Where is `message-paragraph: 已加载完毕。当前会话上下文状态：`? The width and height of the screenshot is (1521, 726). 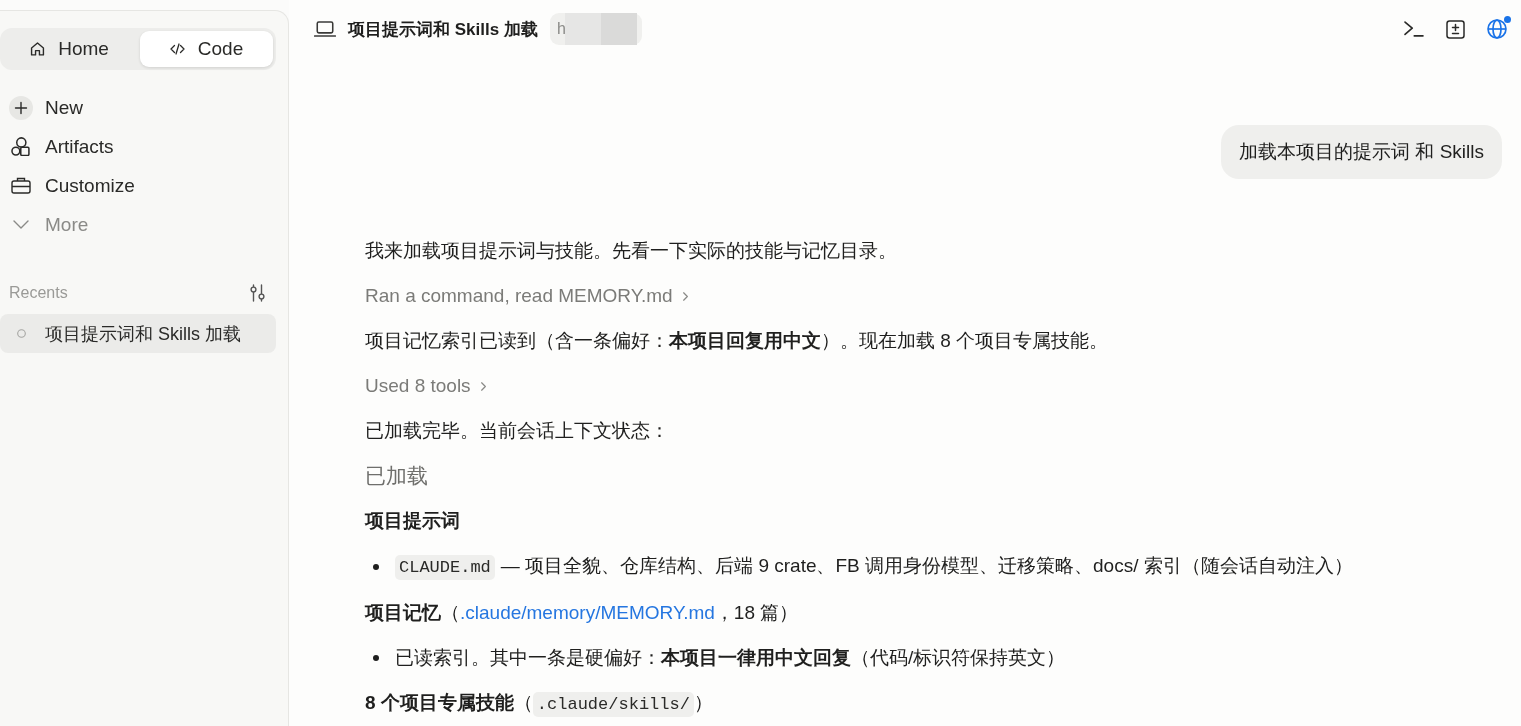
message-paragraph: 已加载完毕。当前会话上下文状态： is located at coordinates (517, 431).